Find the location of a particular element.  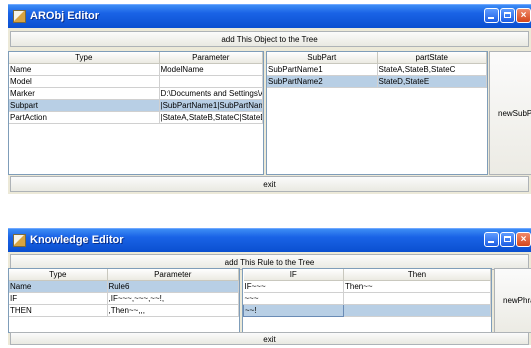

new-phrase-button: newPhrase is located at coordinates (512, 300).